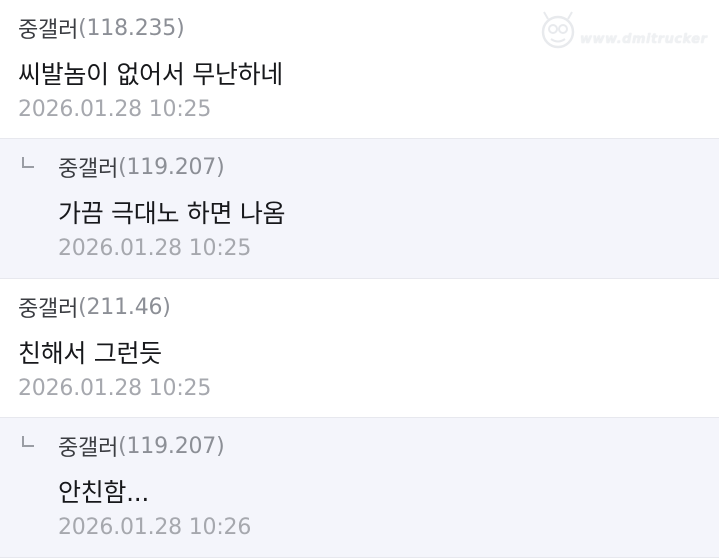  I want to click on comment-header: 중갤러 (211.46), so click(94, 307).